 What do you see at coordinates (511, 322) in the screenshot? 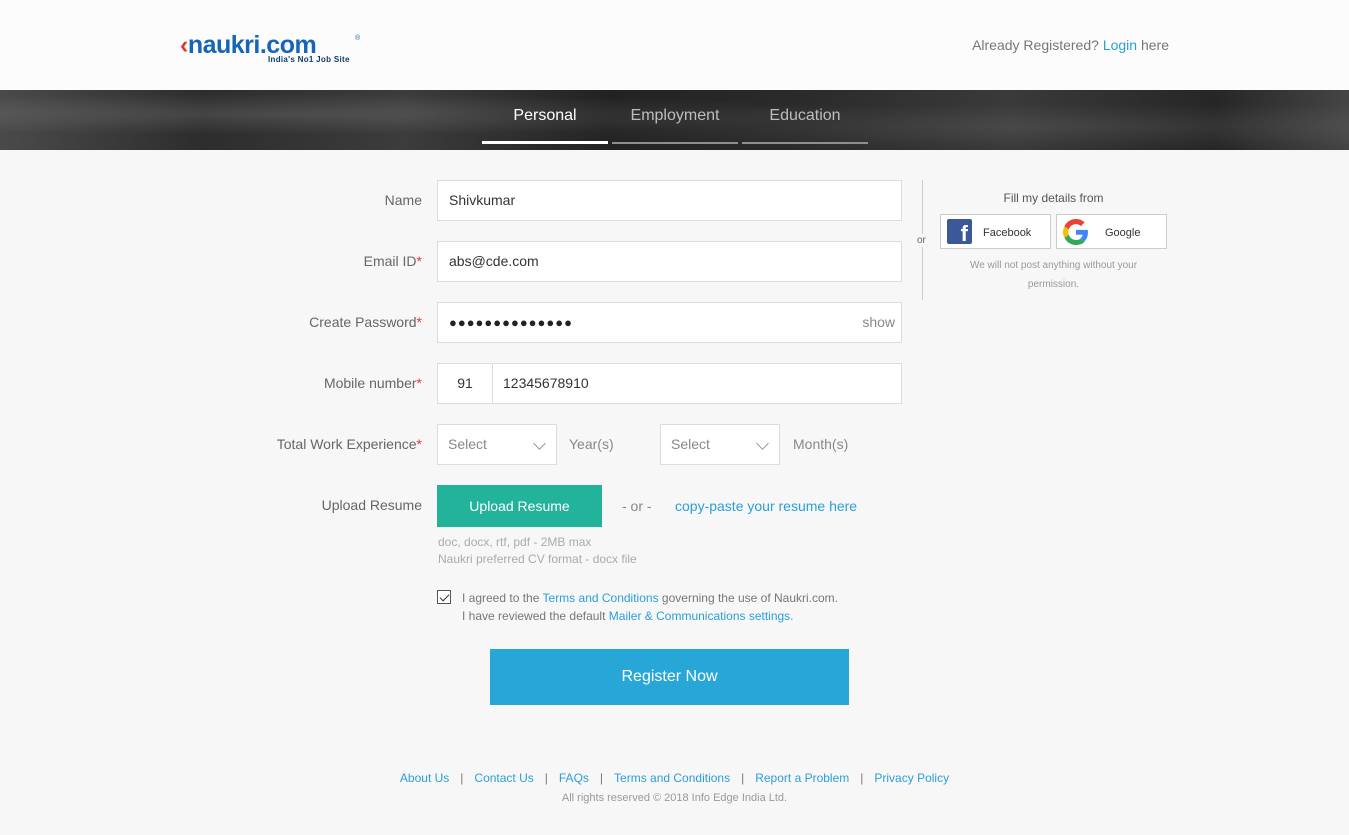
I see `password-mask: ●●●●●●●●●●●●●●` at bounding box center [511, 322].